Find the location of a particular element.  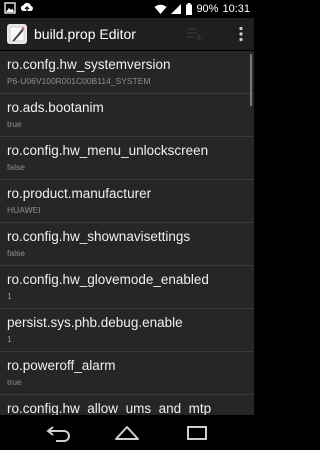

clock: 10:31 is located at coordinates (236, 9).